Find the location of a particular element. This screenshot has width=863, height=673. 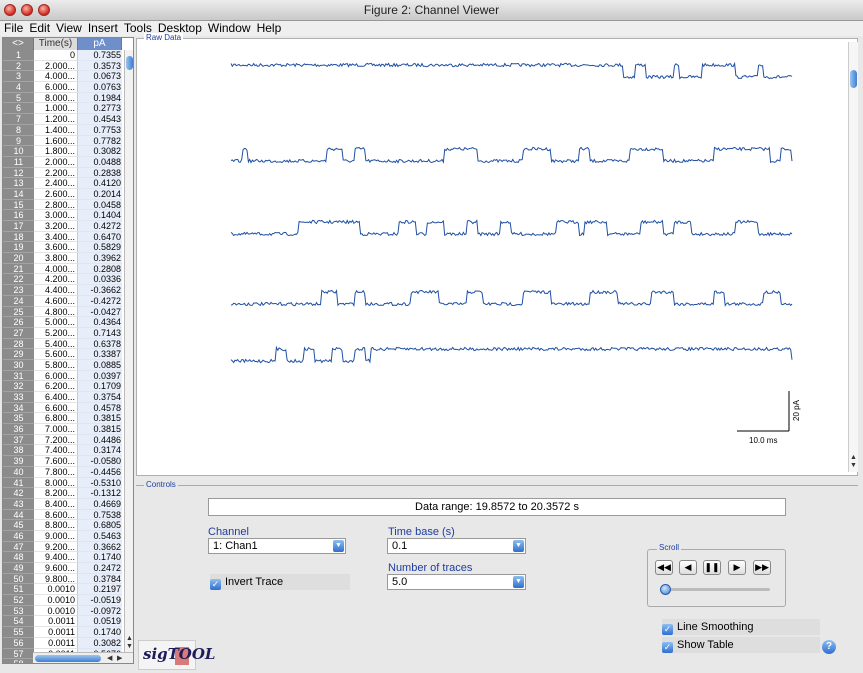

row-number: 2 is located at coordinates (18, 66).